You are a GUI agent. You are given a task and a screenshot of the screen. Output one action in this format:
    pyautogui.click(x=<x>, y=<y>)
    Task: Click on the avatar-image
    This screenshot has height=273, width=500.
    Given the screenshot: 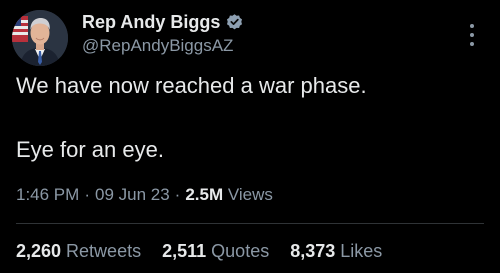 What is the action you would take?
    pyautogui.click(x=40, y=38)
    